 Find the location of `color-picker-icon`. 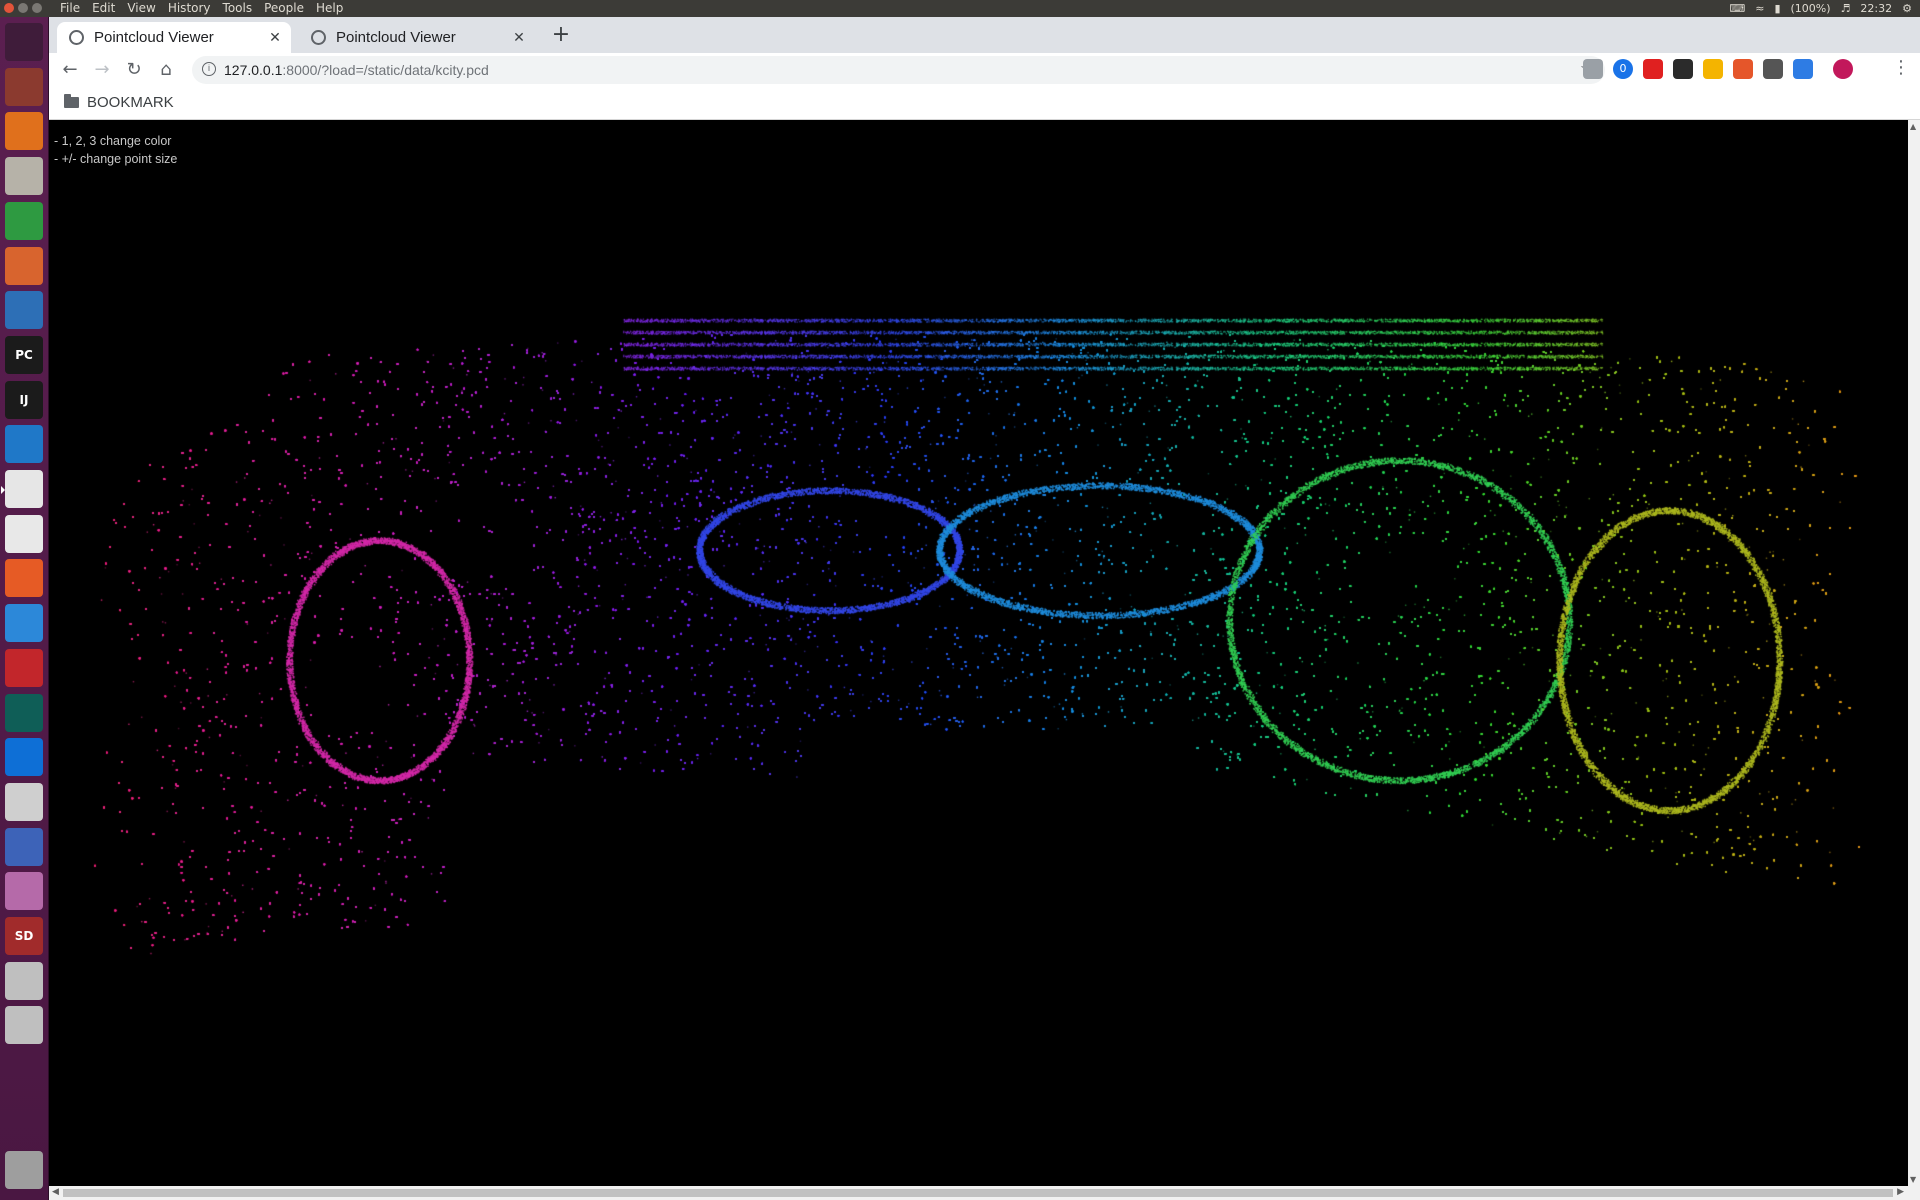

color-picker-icon is located at coordinates (1713, 69).